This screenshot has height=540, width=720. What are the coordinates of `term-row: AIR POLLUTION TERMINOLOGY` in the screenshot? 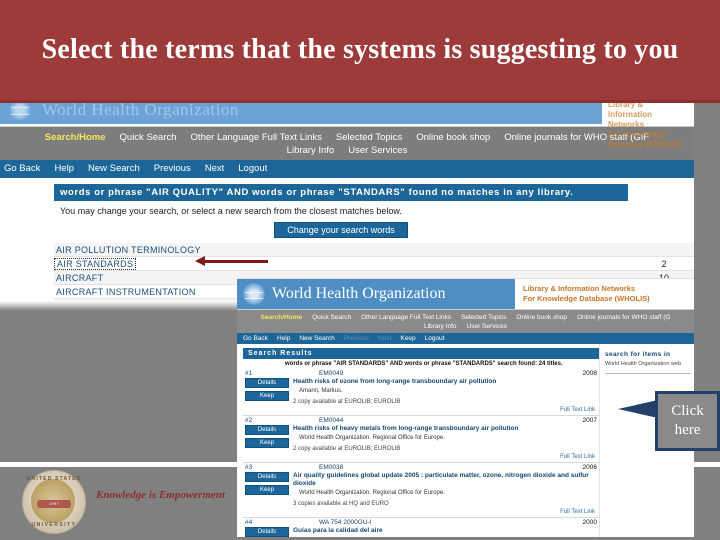 It's located at (374, 250).